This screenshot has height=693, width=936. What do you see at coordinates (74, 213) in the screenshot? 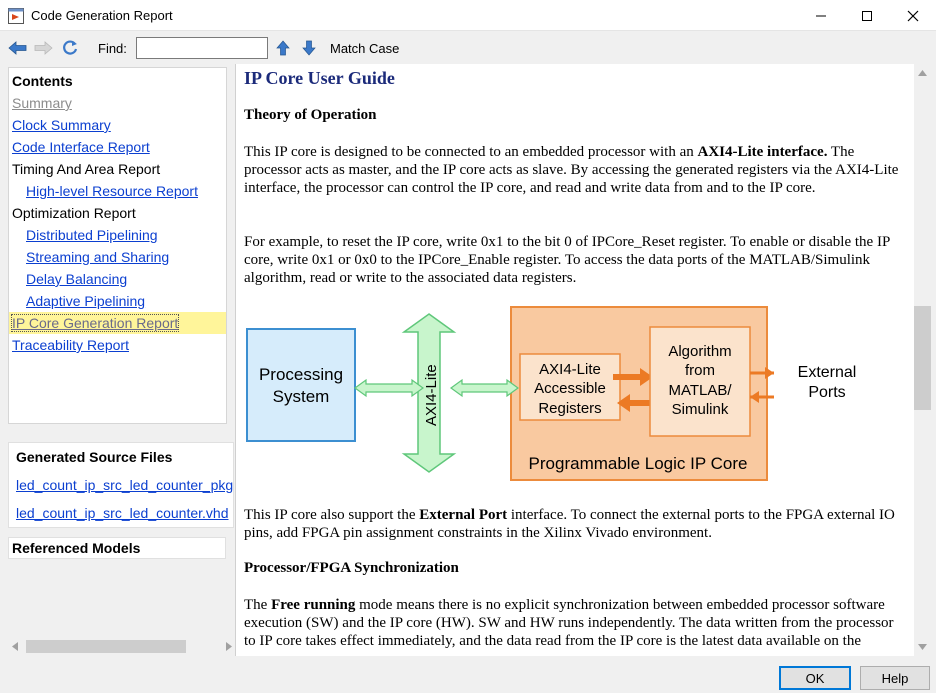
I see `nav-heading-optimization: Optimization Report` at bounding box center [74, 213].